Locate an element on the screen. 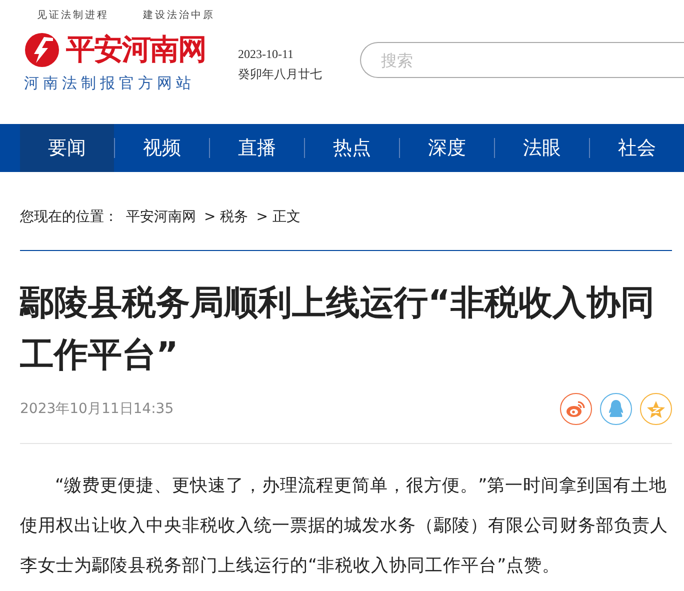  star-icon is located at coordinates (656, 409).